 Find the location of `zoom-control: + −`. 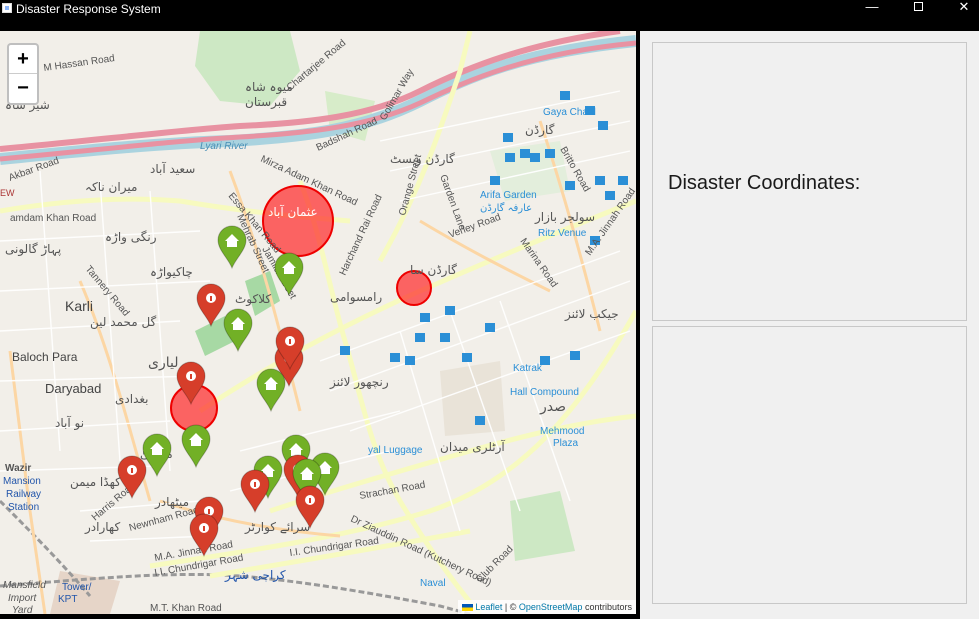

zoom-control: + − is located at coordinates (23, 74).